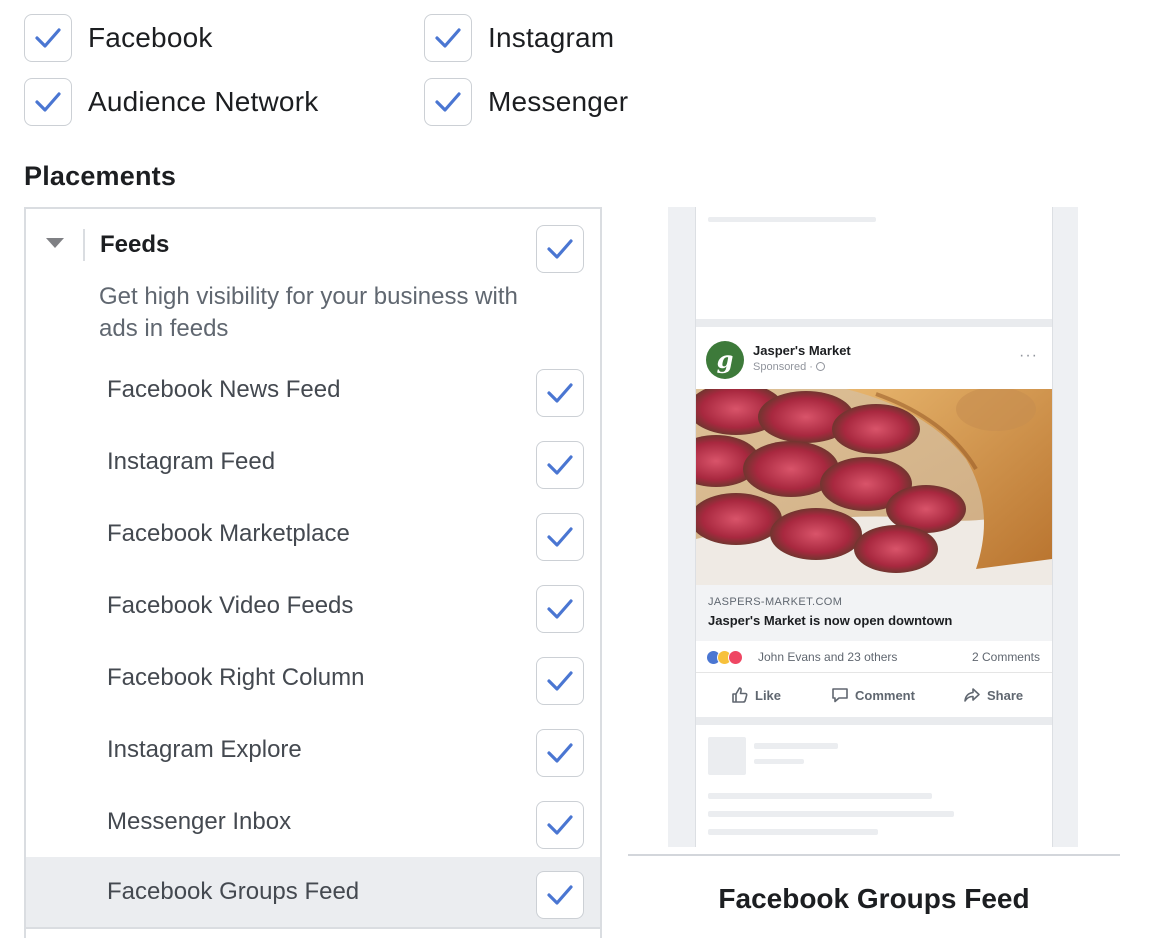 The image size is (1158, 938). Describe the element at coordinates (135, 244) in the screenshot. I see `feeds-group-title: Feeds` at that location.